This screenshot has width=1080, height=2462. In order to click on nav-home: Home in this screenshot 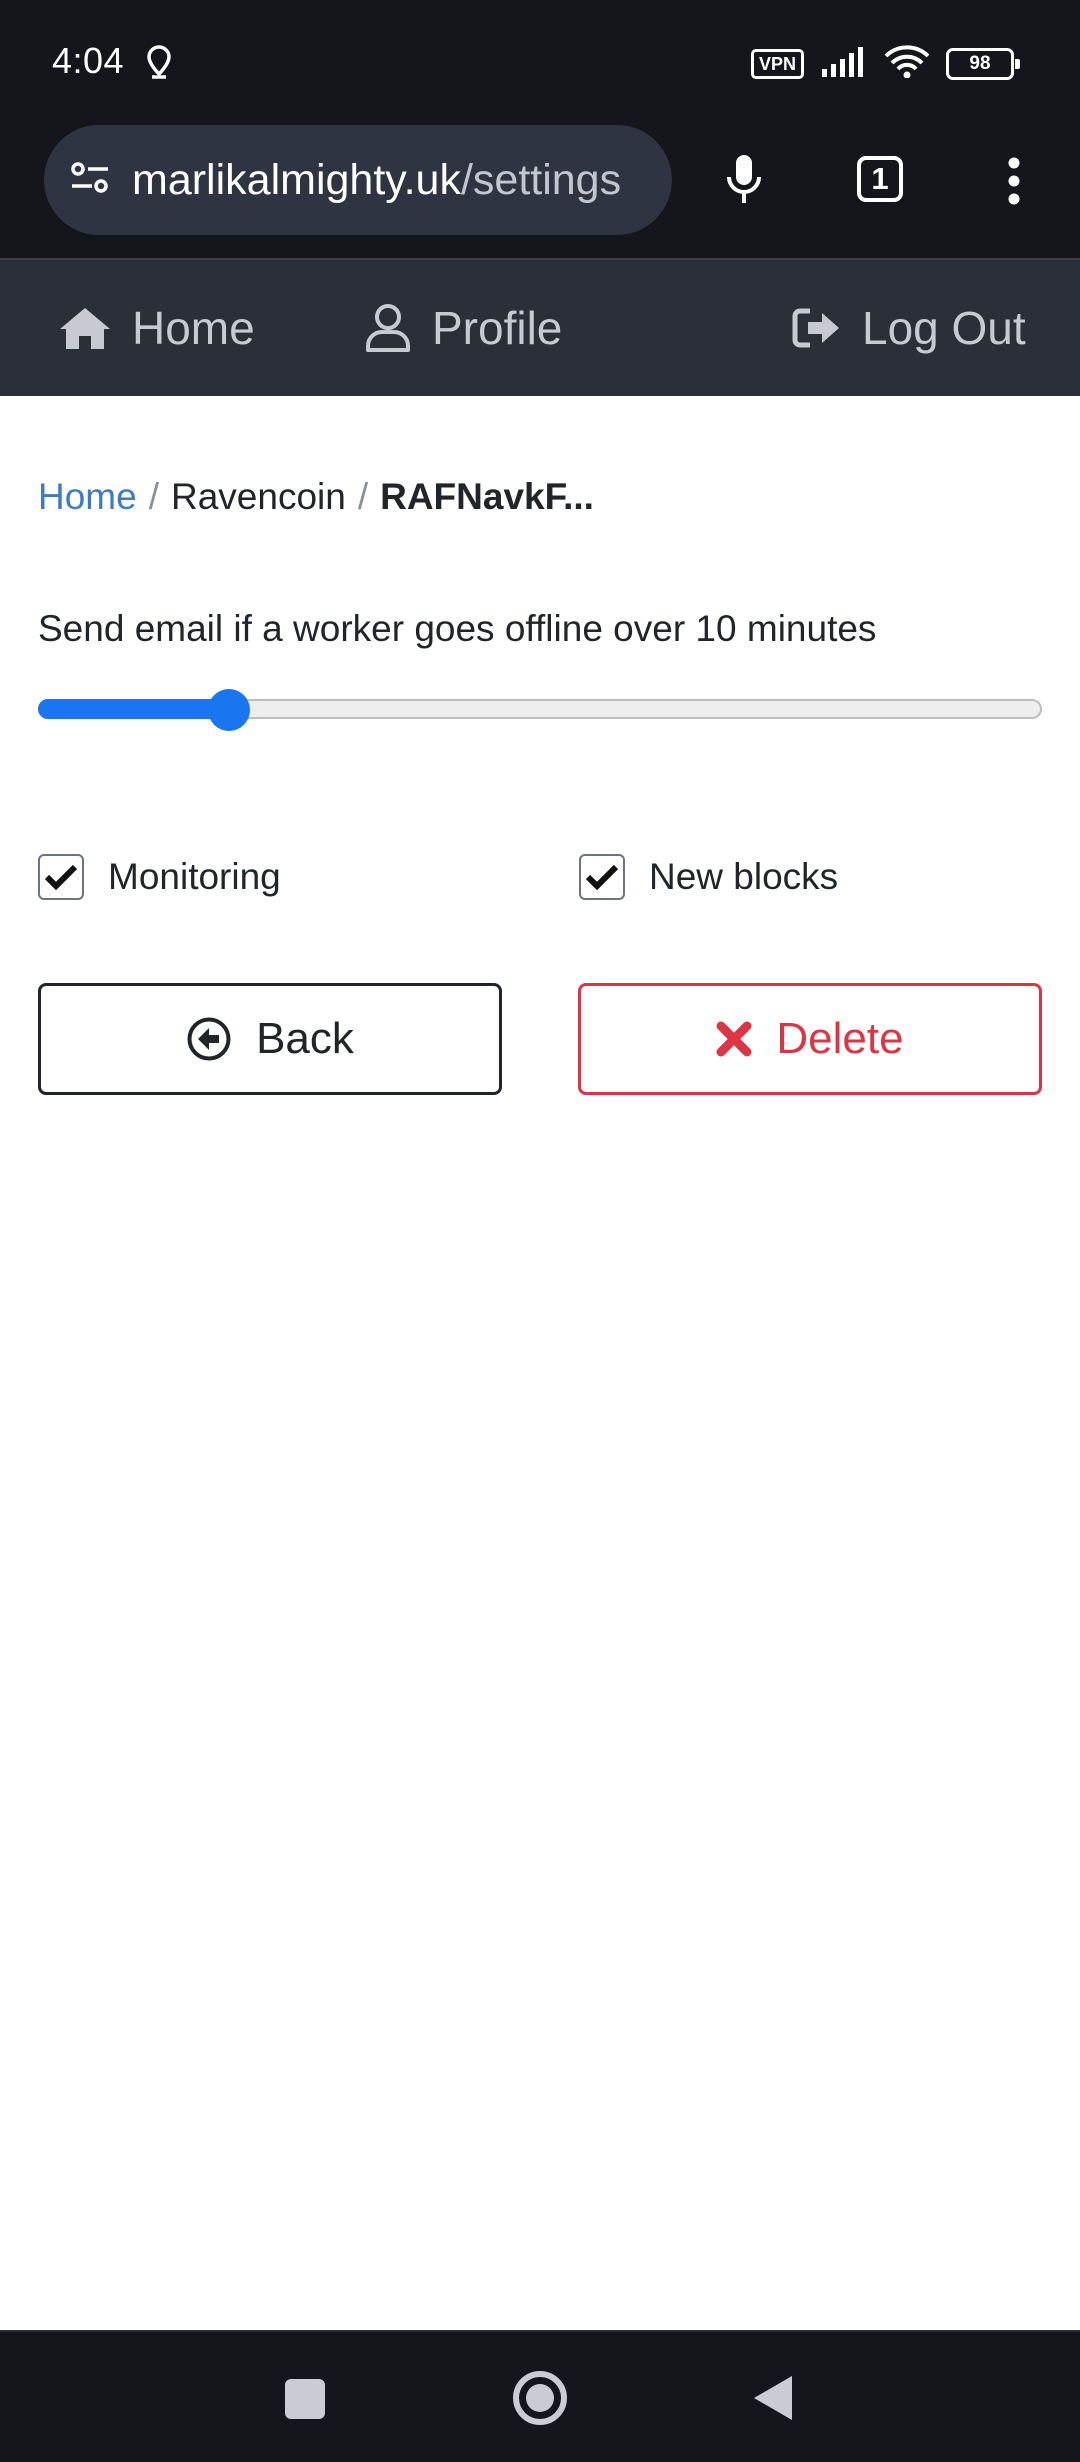, I will do `click(156, 328)`.